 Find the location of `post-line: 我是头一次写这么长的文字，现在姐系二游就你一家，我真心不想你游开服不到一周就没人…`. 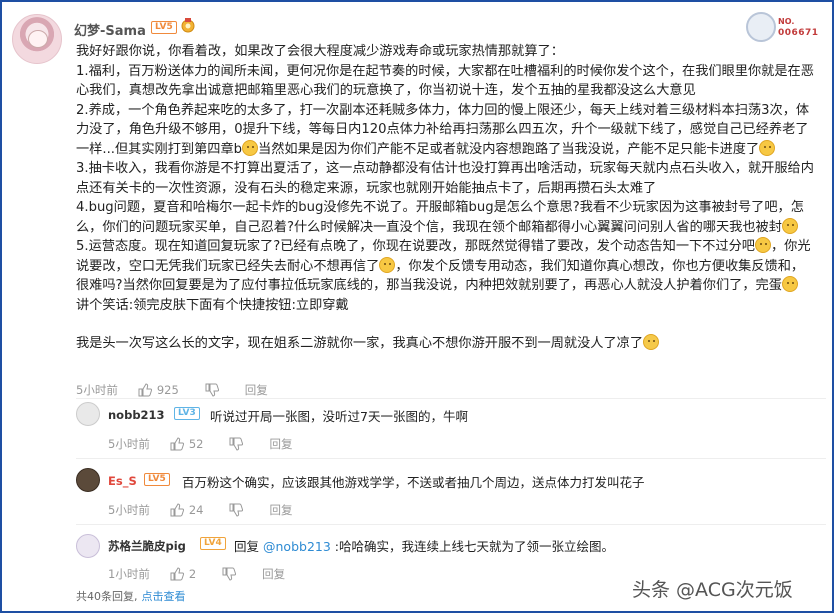

post-line: 我是头一次写这么长的文字，现在姐系二游就你一家，我真心不想你游开服不到一周就没人… is located at coordinates (446, 344).